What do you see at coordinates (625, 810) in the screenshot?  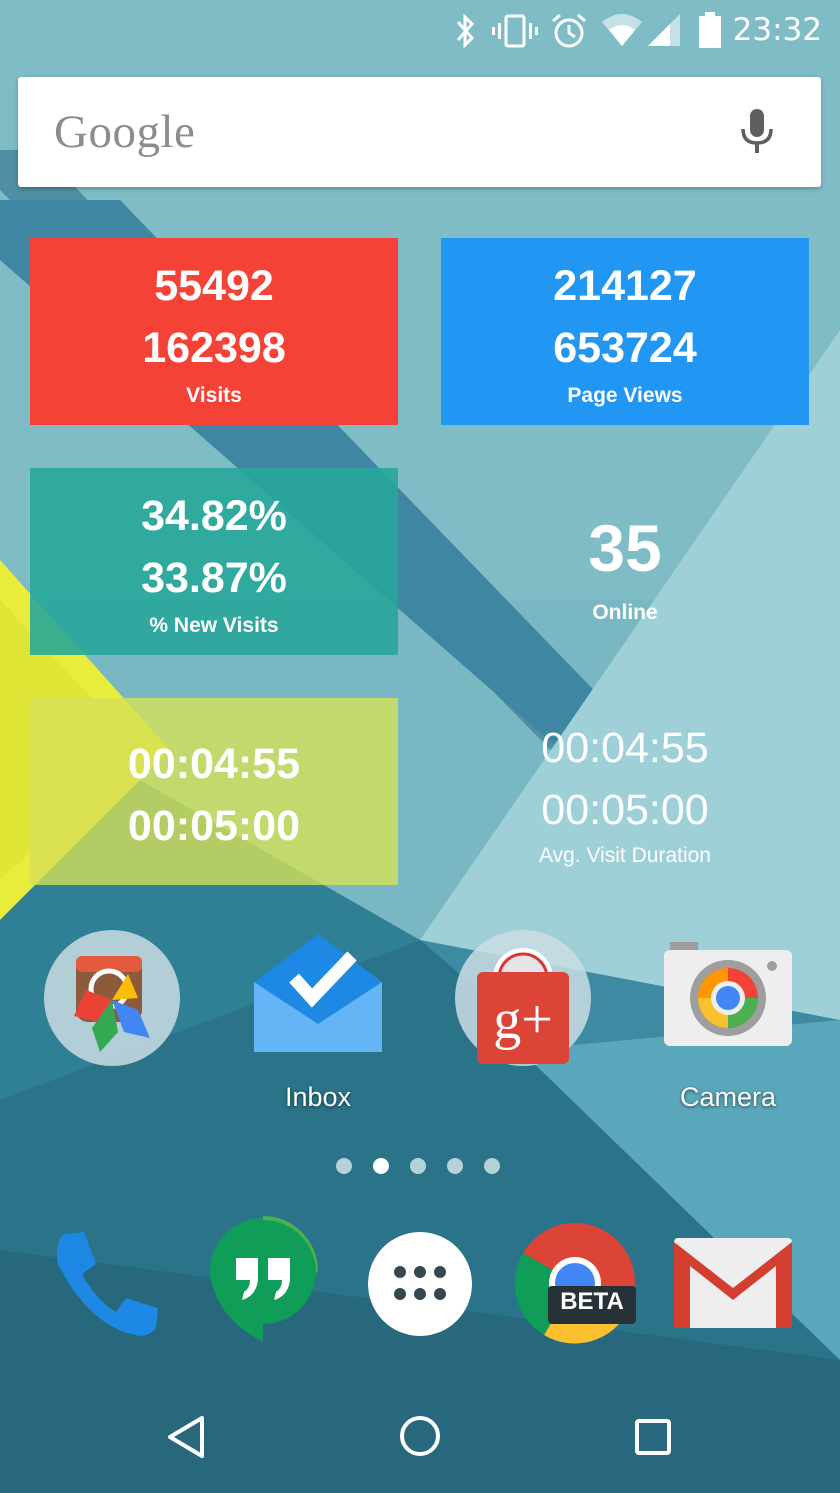 I see `avg-duration-total: 00:05:00` at bounding box center [625, 810].